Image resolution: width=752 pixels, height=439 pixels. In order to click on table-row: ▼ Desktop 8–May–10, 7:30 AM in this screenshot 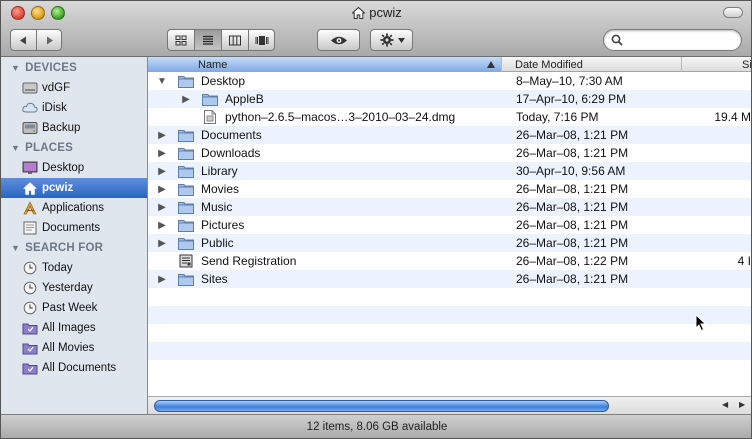, I will do `click(449, 81)`.